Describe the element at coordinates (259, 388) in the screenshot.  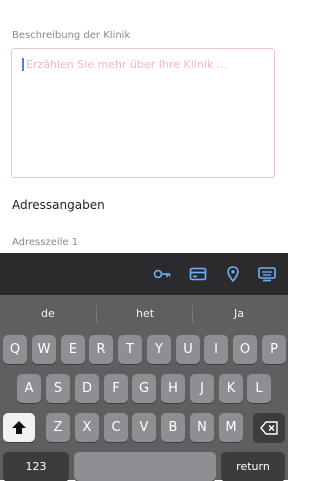
I see `key-l: L` at that location.